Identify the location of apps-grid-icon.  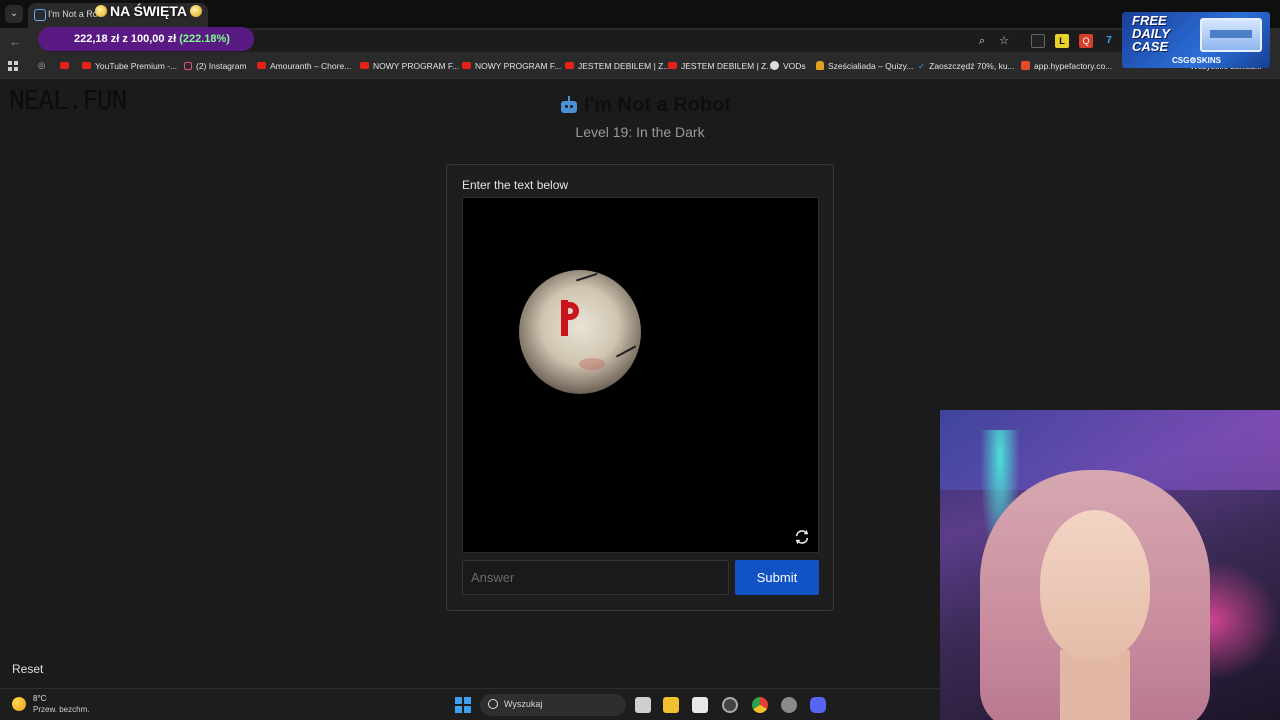
(13, 66).